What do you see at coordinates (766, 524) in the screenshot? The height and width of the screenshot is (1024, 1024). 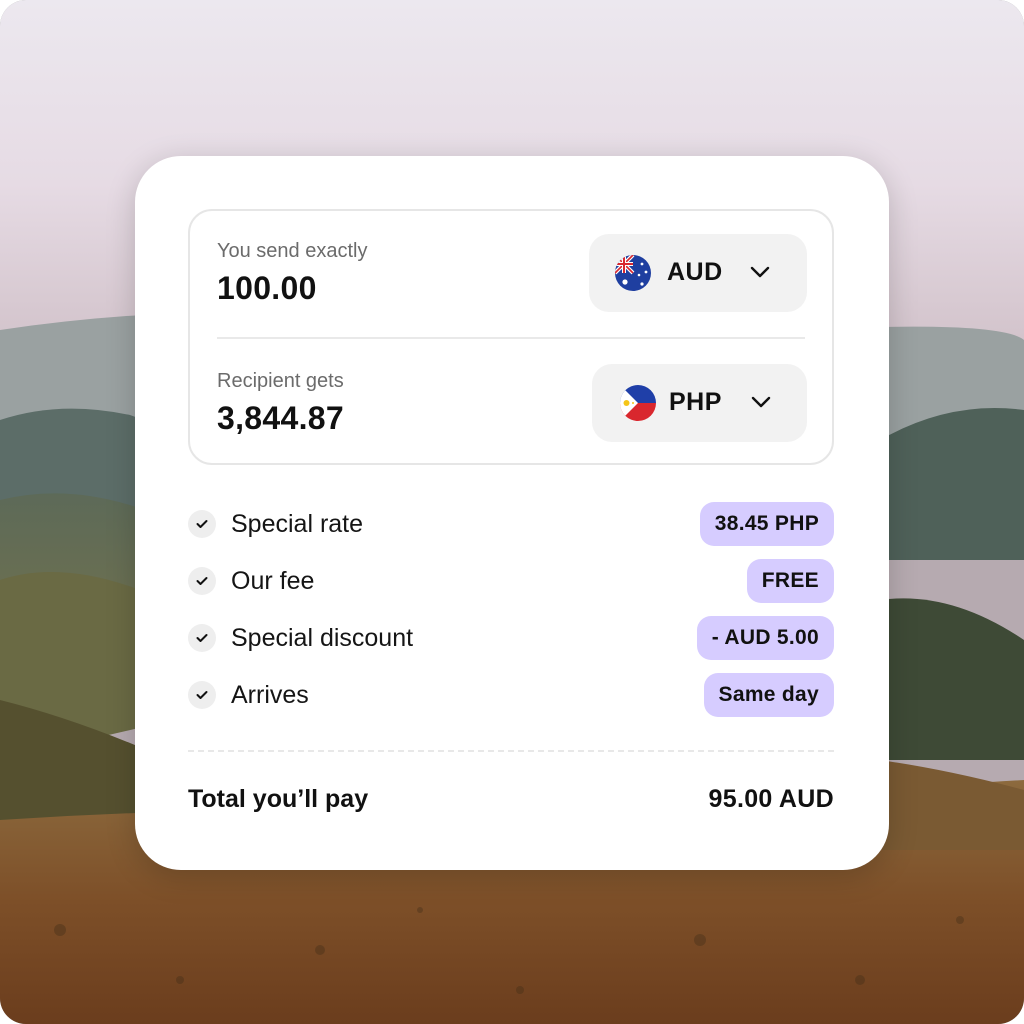 I see `detail-value-badge: 38.45 PHP` at bounding box center [766, 524].